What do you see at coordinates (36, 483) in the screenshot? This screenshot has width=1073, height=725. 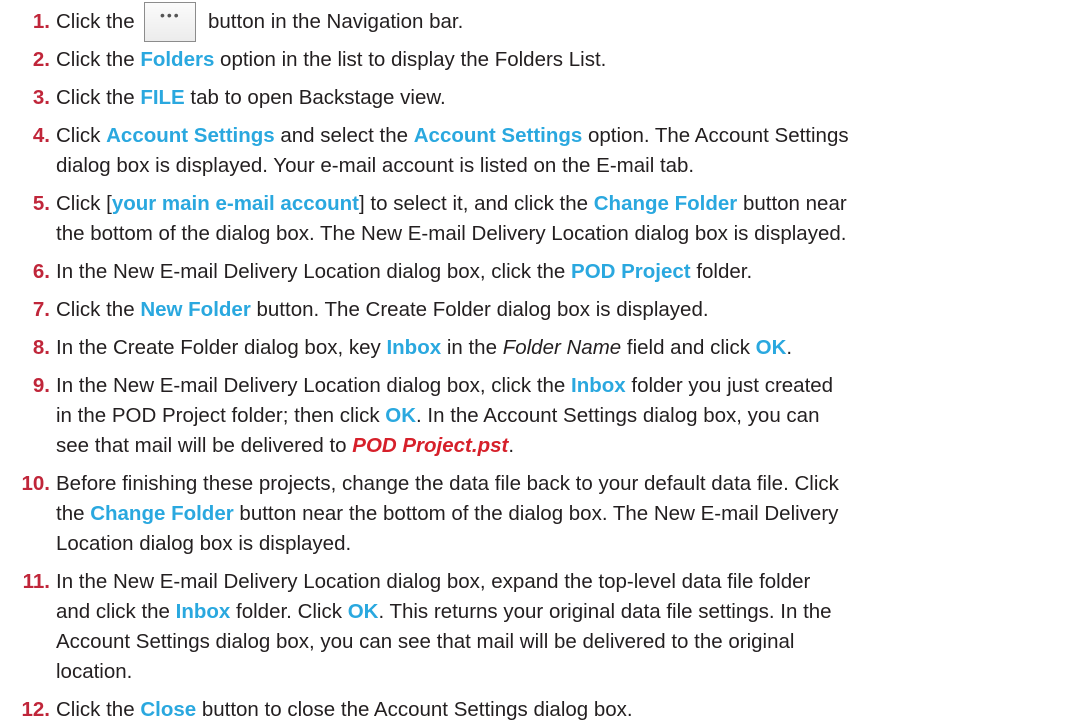 I see `step-number: 10.` at bounding box center [36, 483].